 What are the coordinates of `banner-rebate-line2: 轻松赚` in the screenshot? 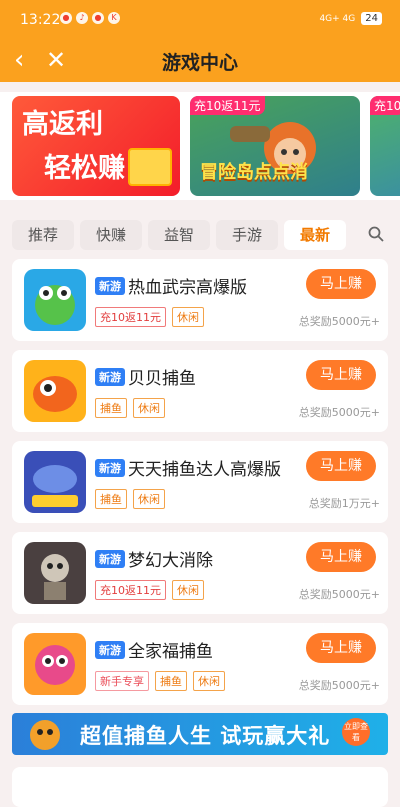 It's located at (84, 168).